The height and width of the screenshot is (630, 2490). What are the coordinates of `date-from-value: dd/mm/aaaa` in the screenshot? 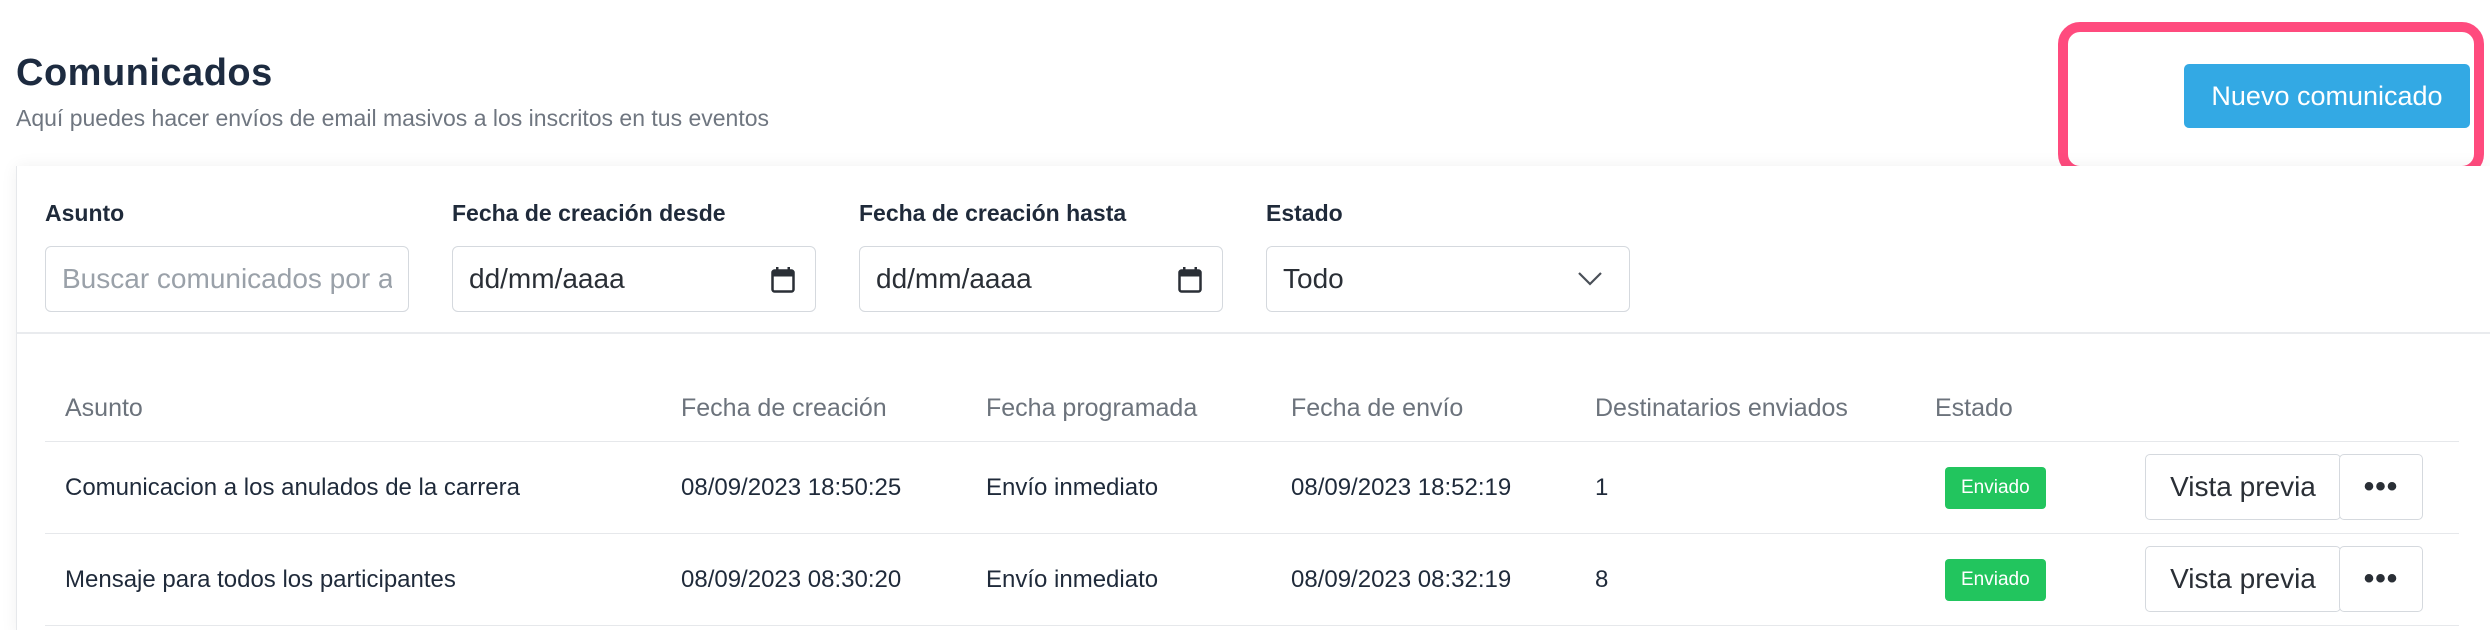 It's located at (547, 278).